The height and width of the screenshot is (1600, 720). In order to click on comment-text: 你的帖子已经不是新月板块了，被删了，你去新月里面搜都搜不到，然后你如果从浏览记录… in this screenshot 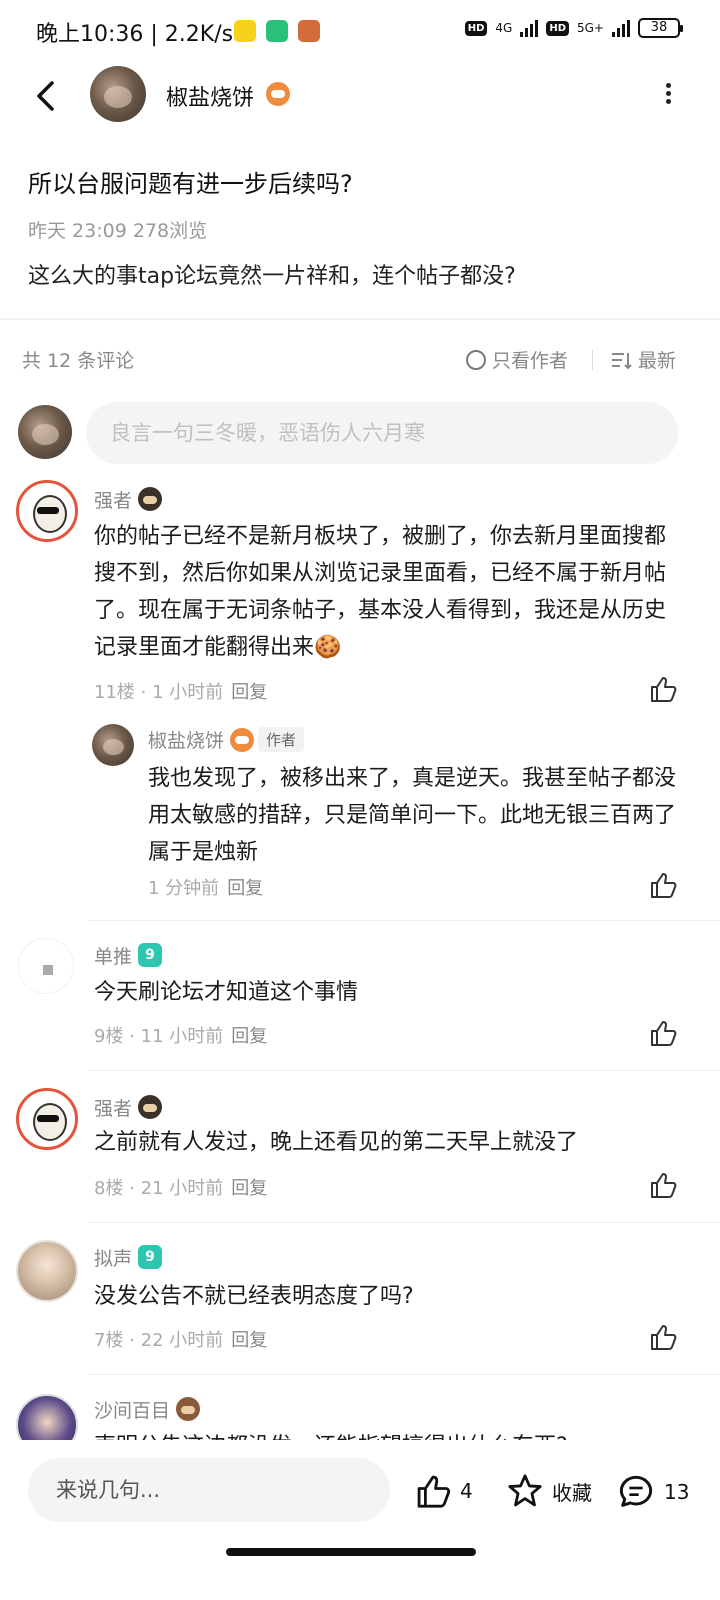, I will do `click(380, 592)`.